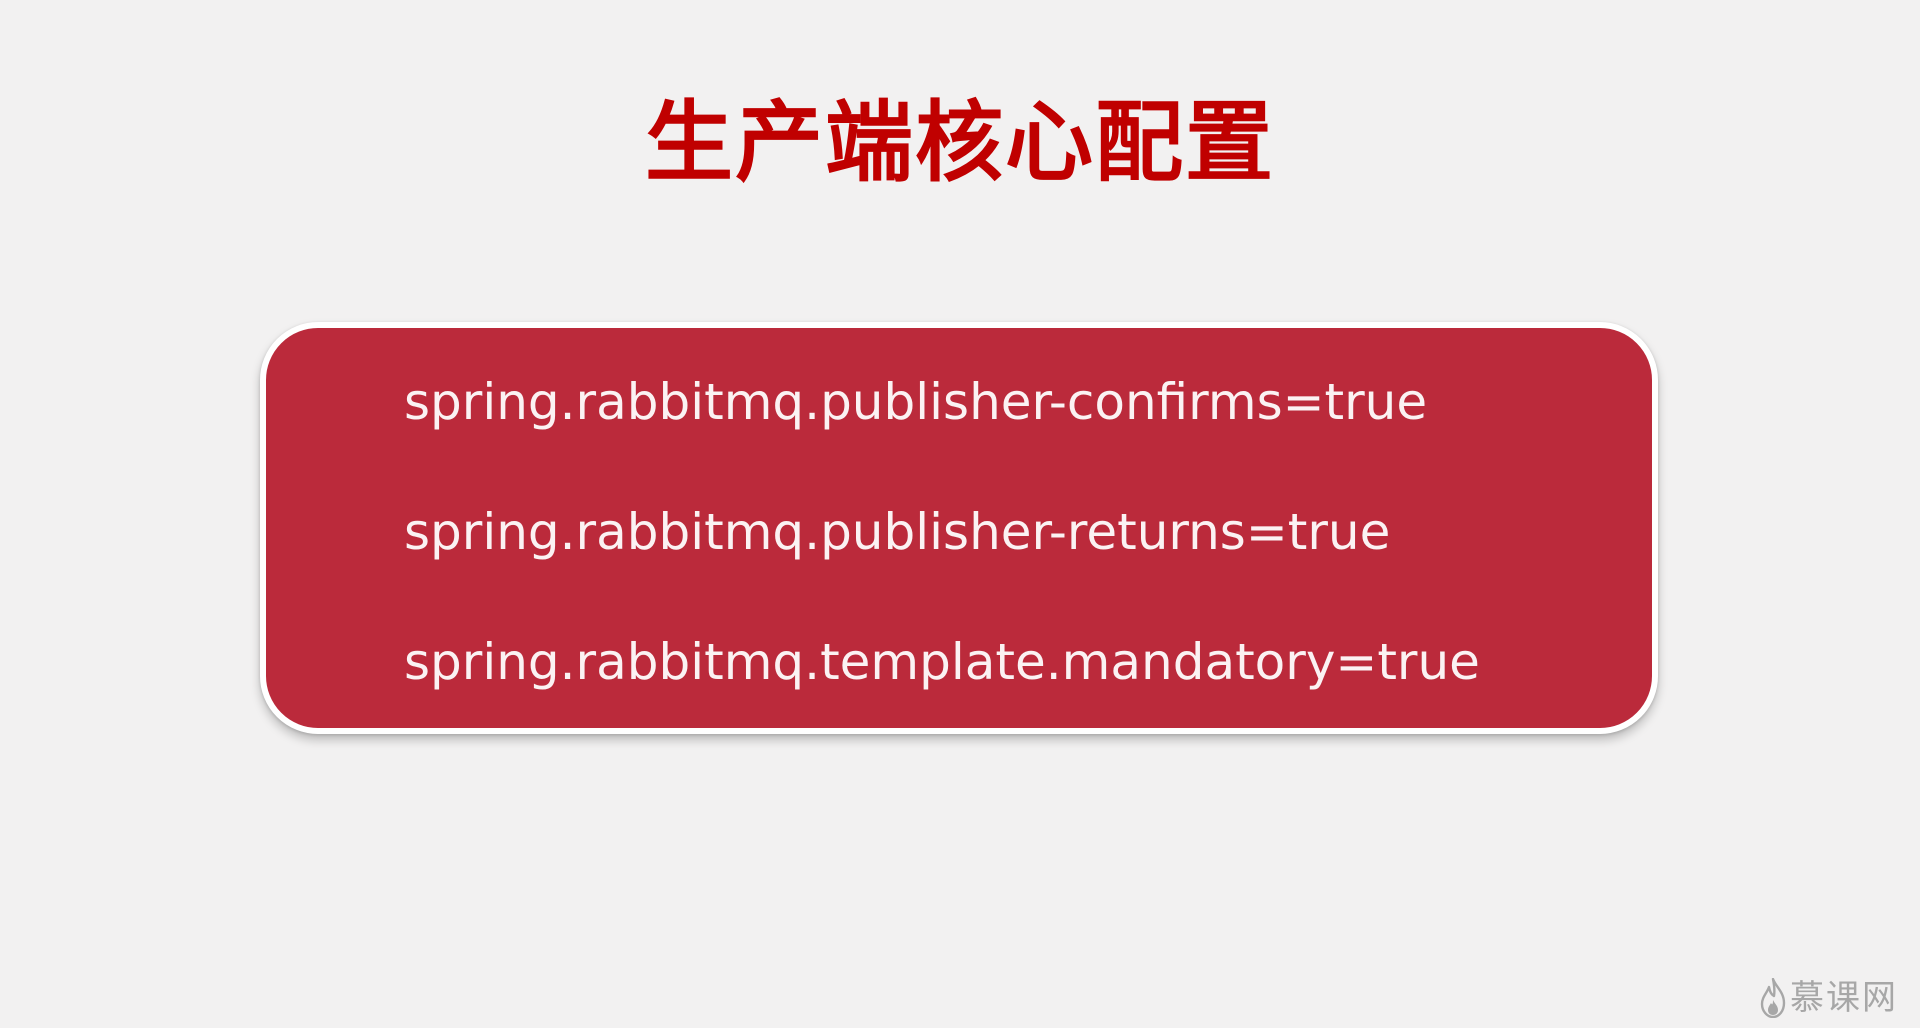 The height and width of the screenshot is (1028, 1920). What do you see at coordinates (897, 532) in the screenshot?
I see `config-line-publisher-returns: spring.rabbitmq.publisher-returns=true` at bounding box center [897, 532].